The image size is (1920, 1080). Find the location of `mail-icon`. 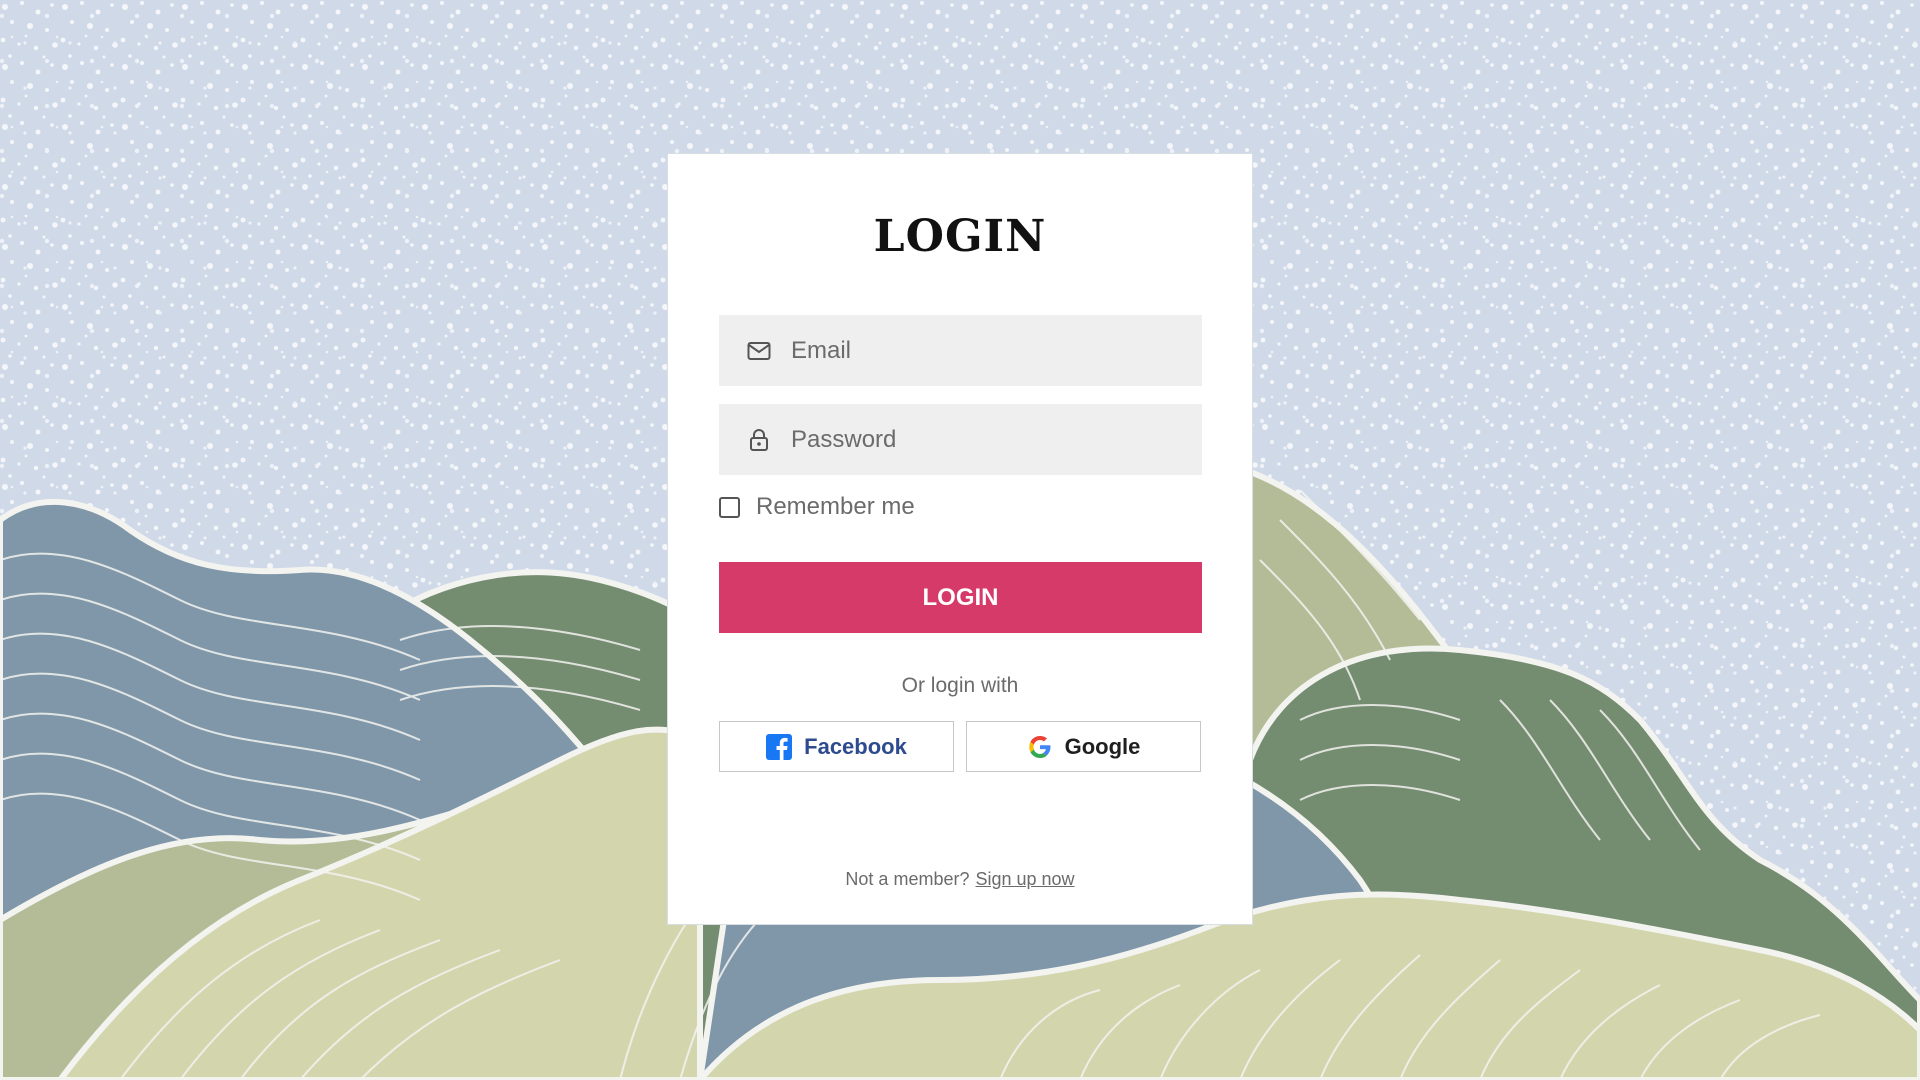

mail-icon is located at coordinates (759, 351).